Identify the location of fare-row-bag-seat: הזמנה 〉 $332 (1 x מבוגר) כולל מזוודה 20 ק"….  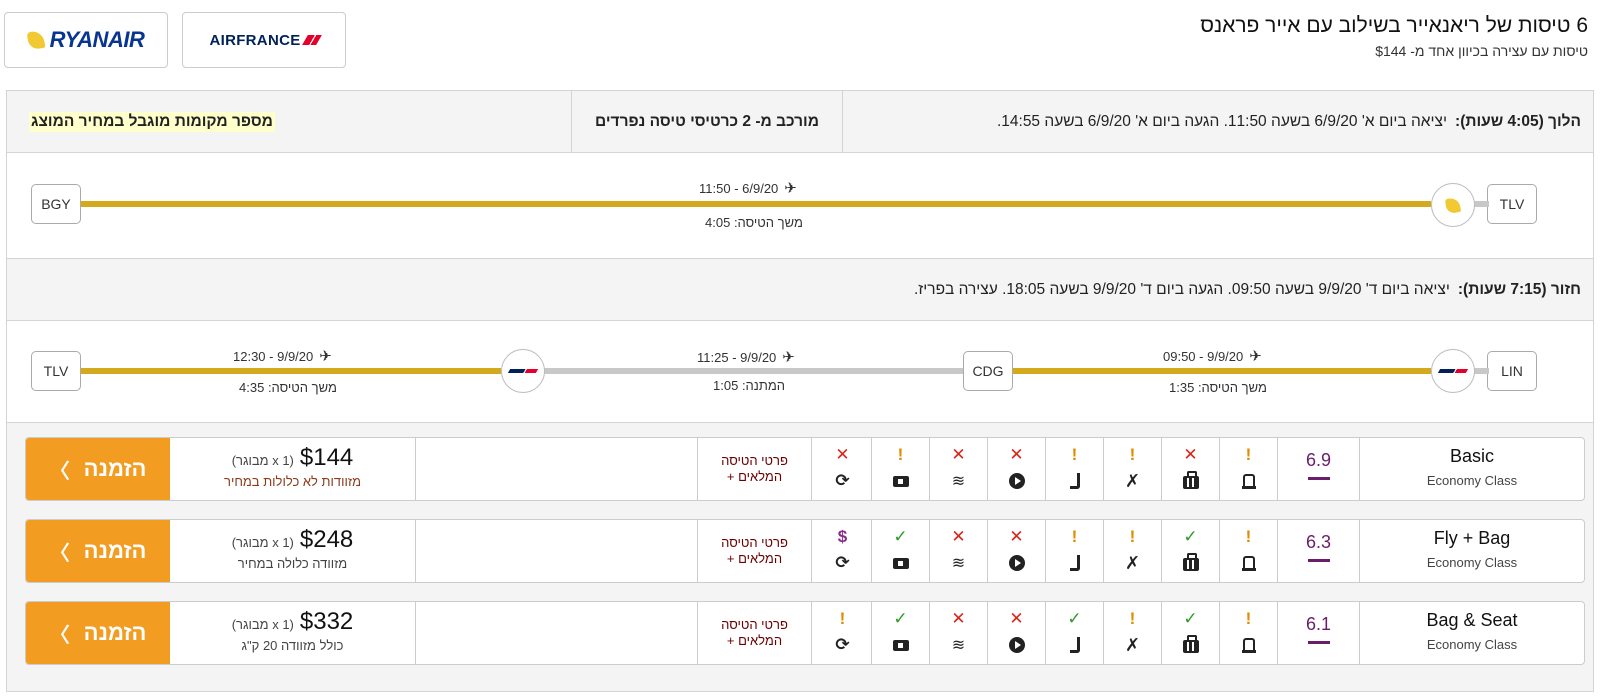
(805, 633).